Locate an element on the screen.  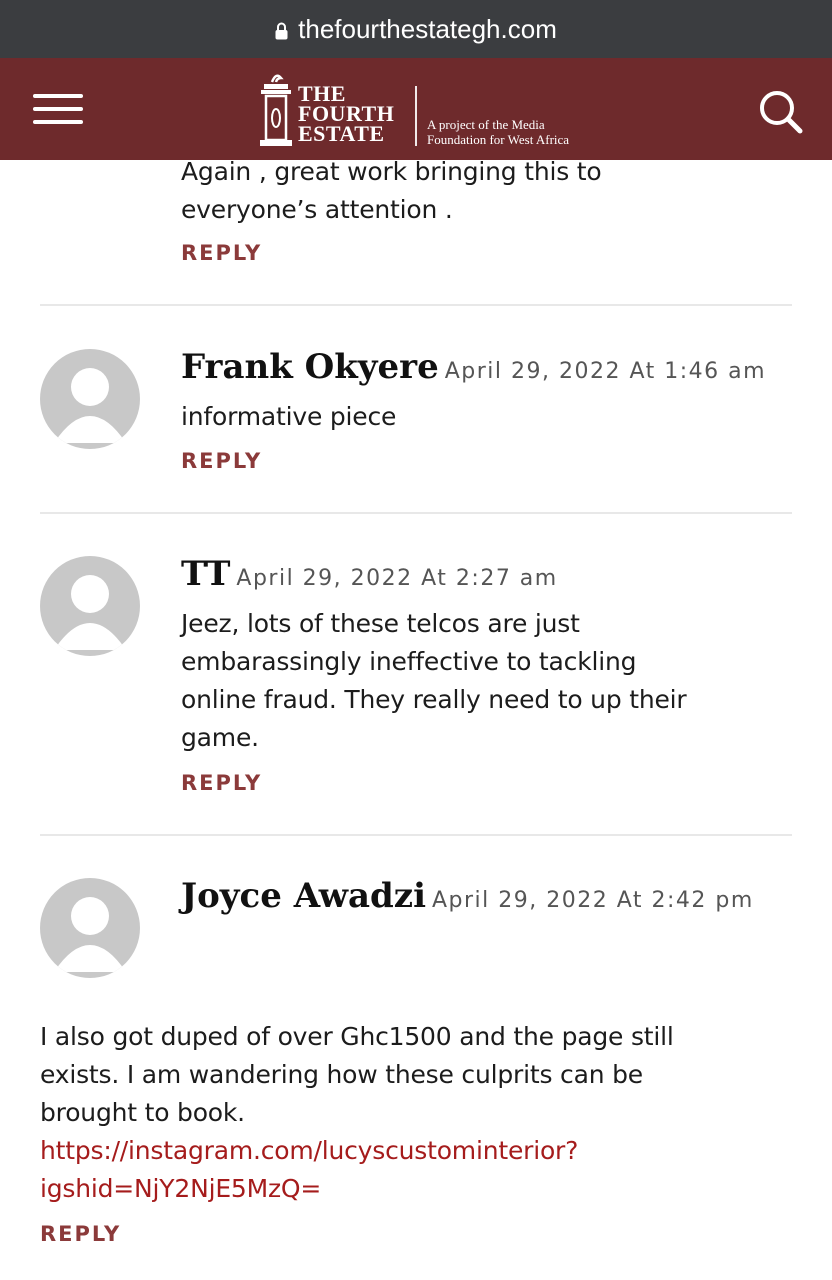
logo-wordmark: THE FOURTH ESTATE is located at coordinates (346, 114).